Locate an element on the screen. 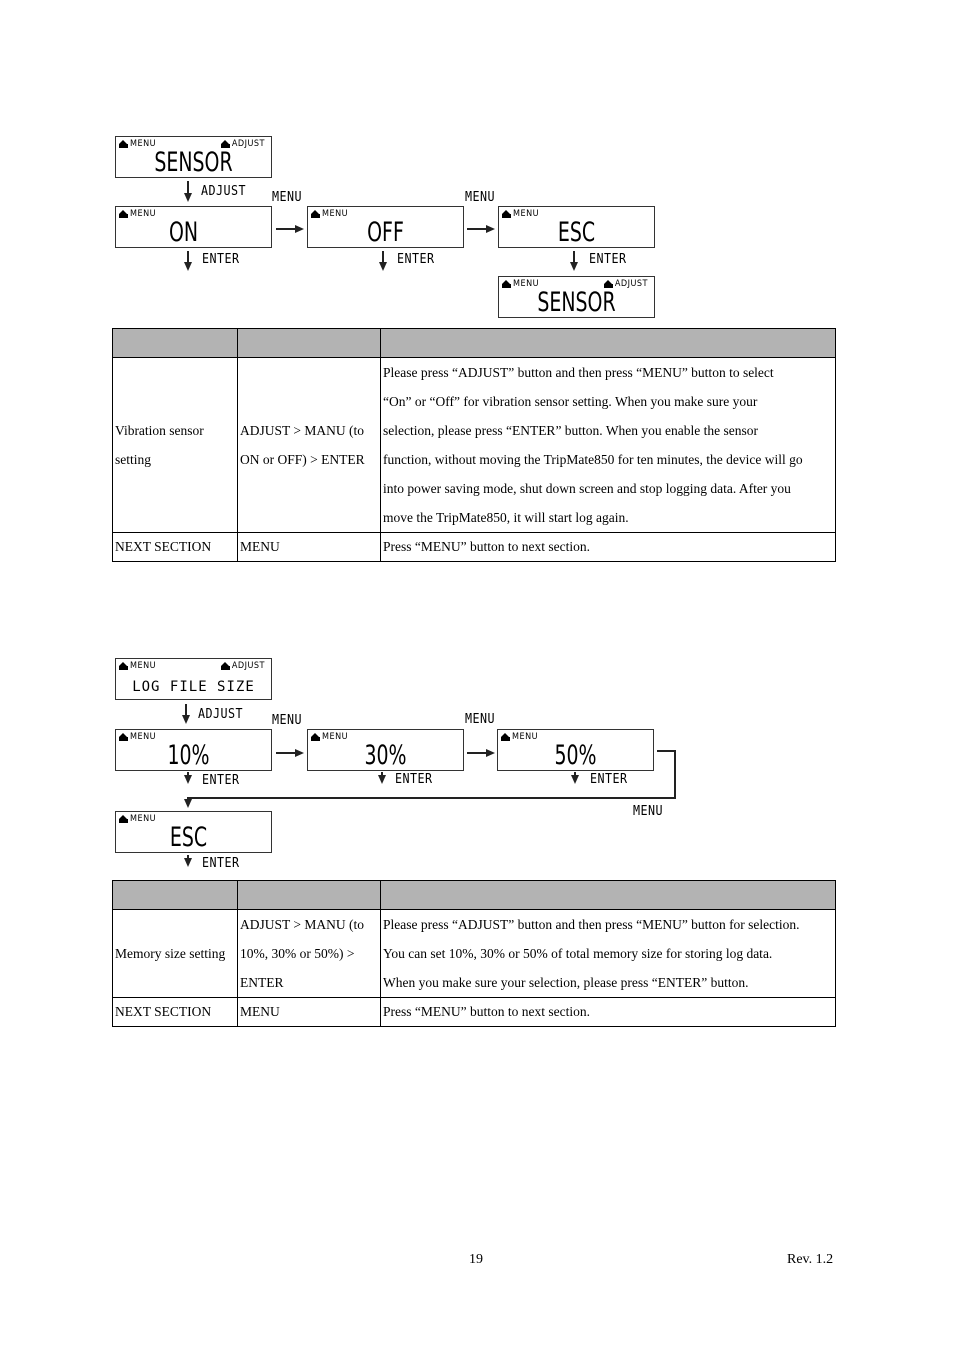 The width and height of the screenshot is (954, 1350). function-cell: Vibration sensor setting is located at coordinates (175, 445).